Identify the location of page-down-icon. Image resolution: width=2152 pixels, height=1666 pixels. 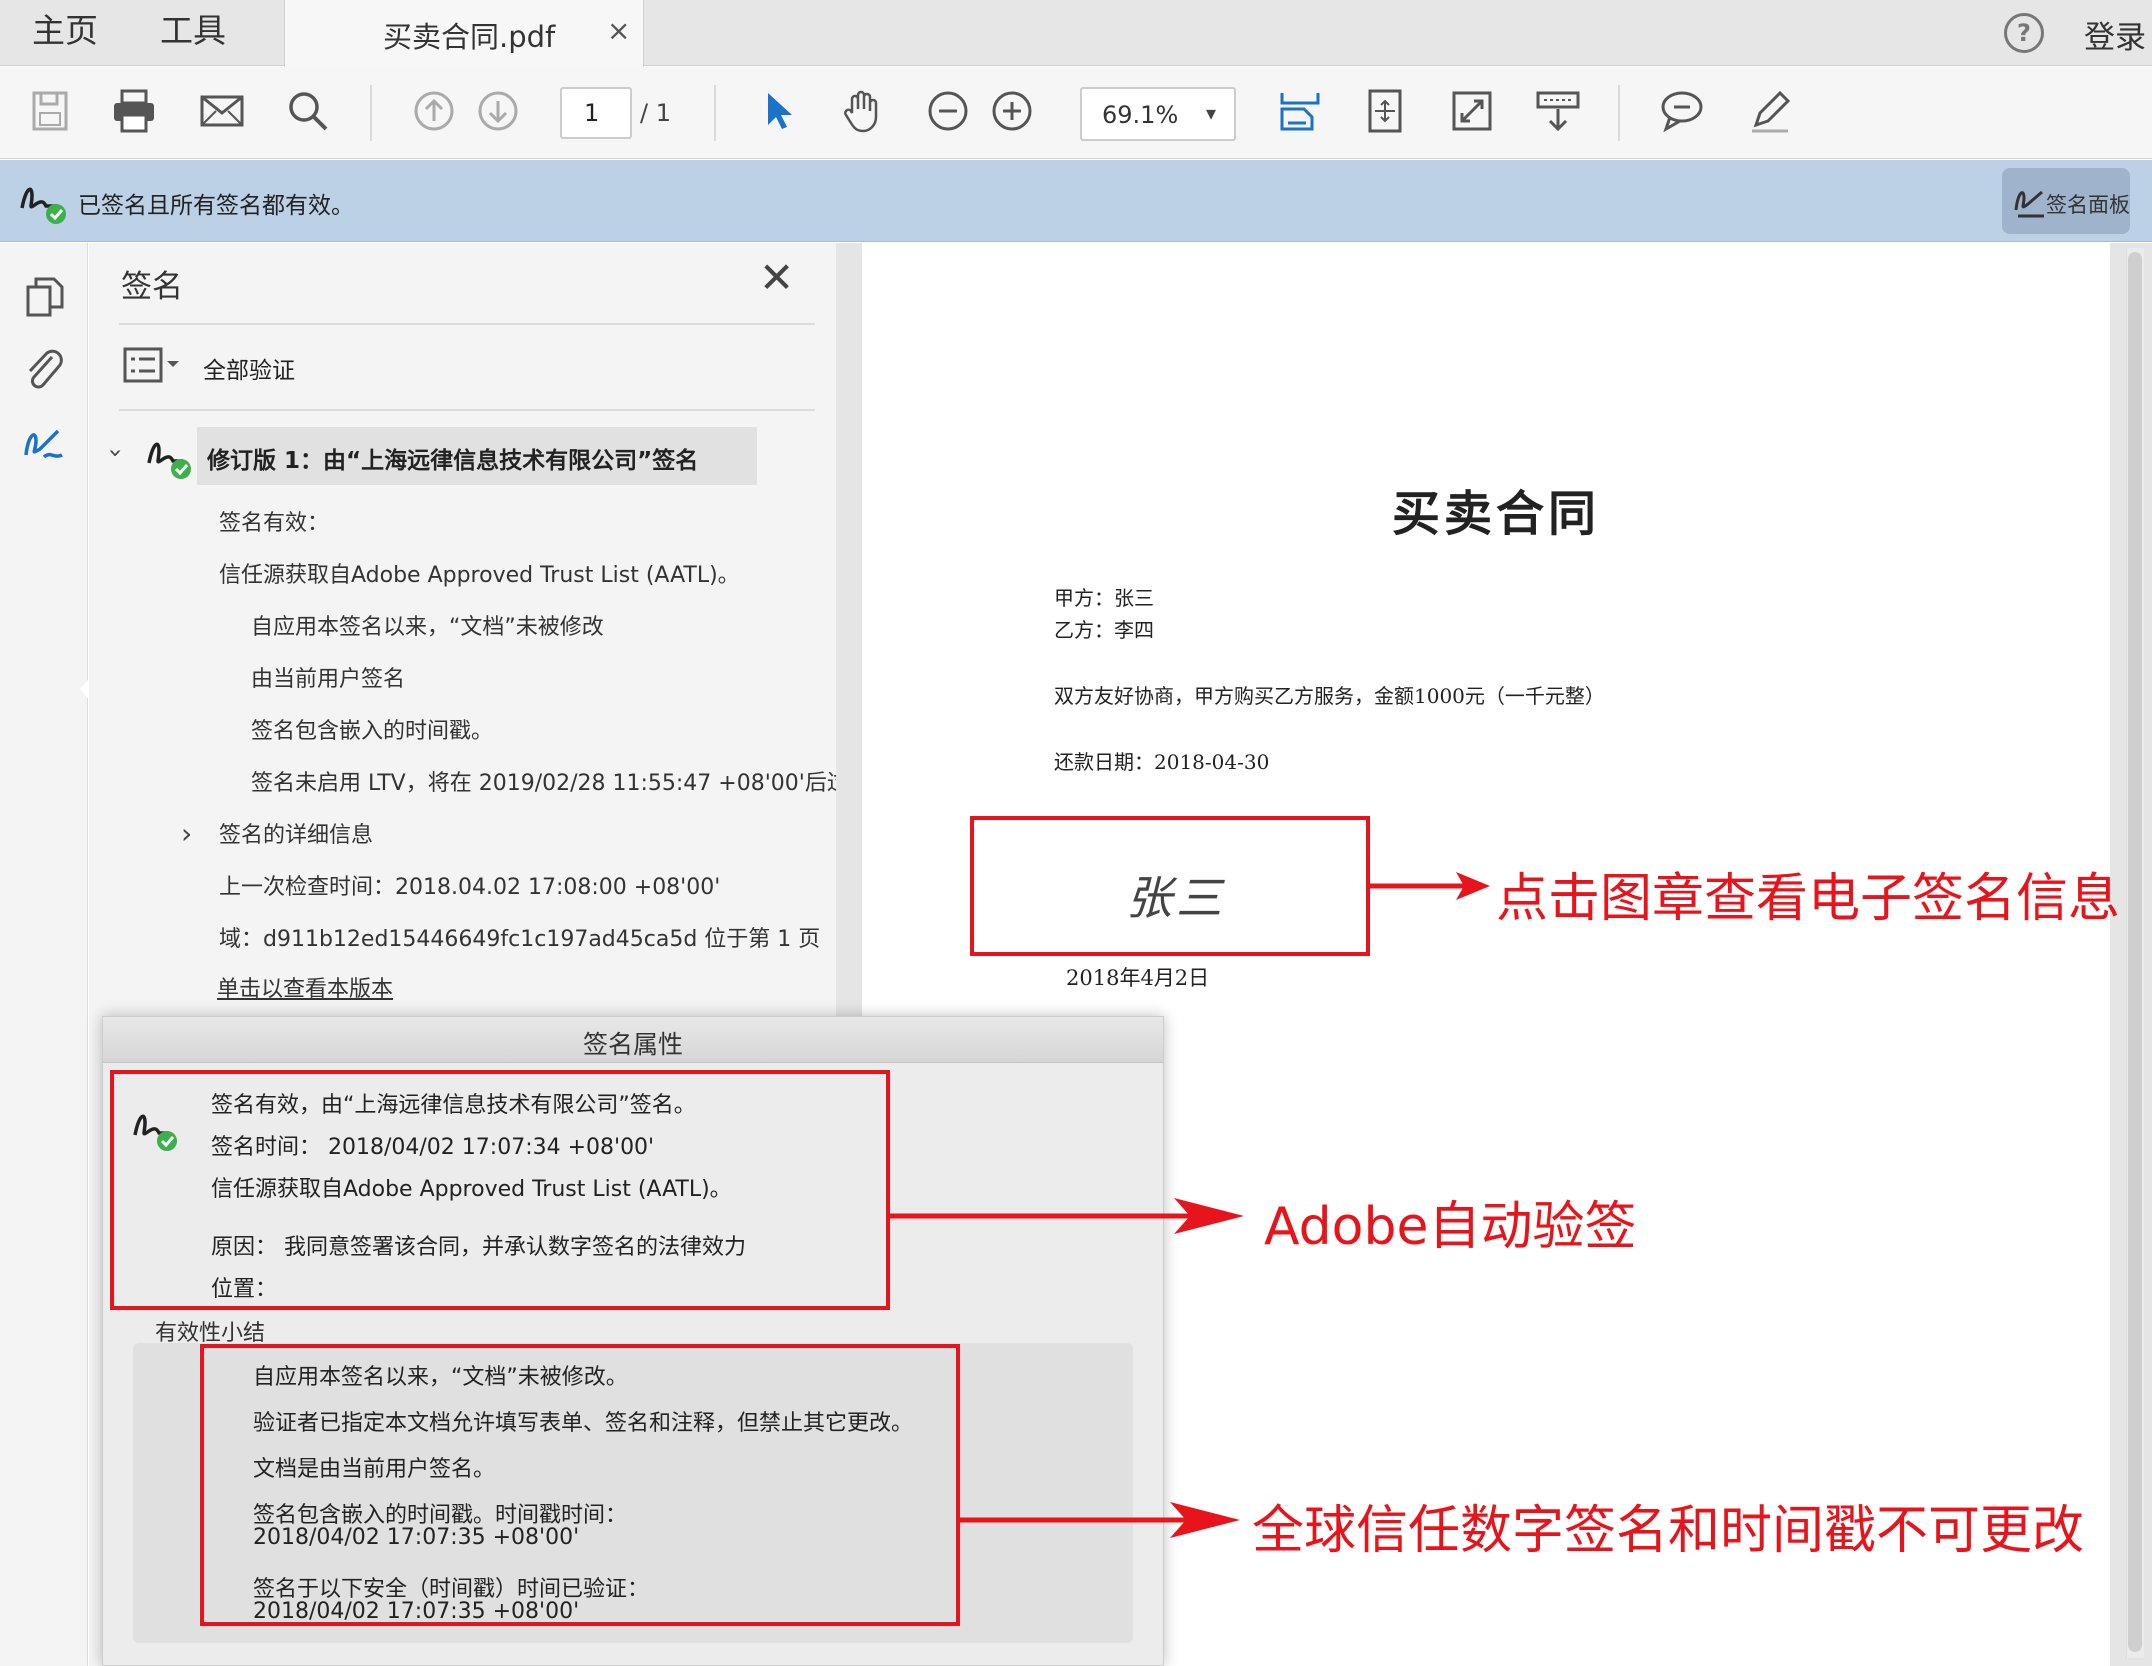
(498, 111).